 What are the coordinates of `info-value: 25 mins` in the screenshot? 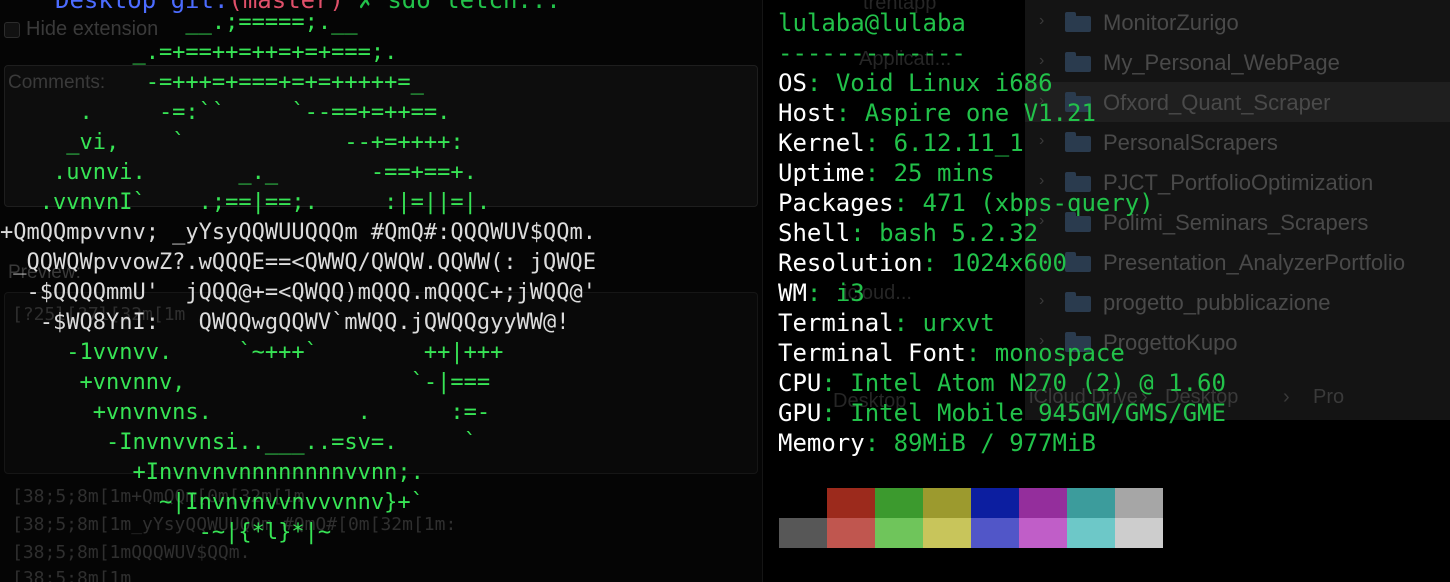 It's located at (944, 173).